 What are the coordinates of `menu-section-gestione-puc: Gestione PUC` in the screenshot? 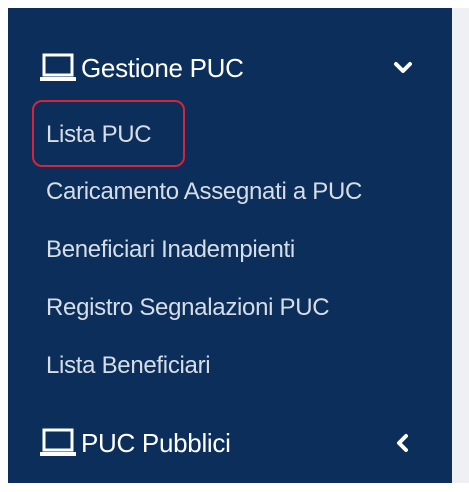 It's located at (230, 68).